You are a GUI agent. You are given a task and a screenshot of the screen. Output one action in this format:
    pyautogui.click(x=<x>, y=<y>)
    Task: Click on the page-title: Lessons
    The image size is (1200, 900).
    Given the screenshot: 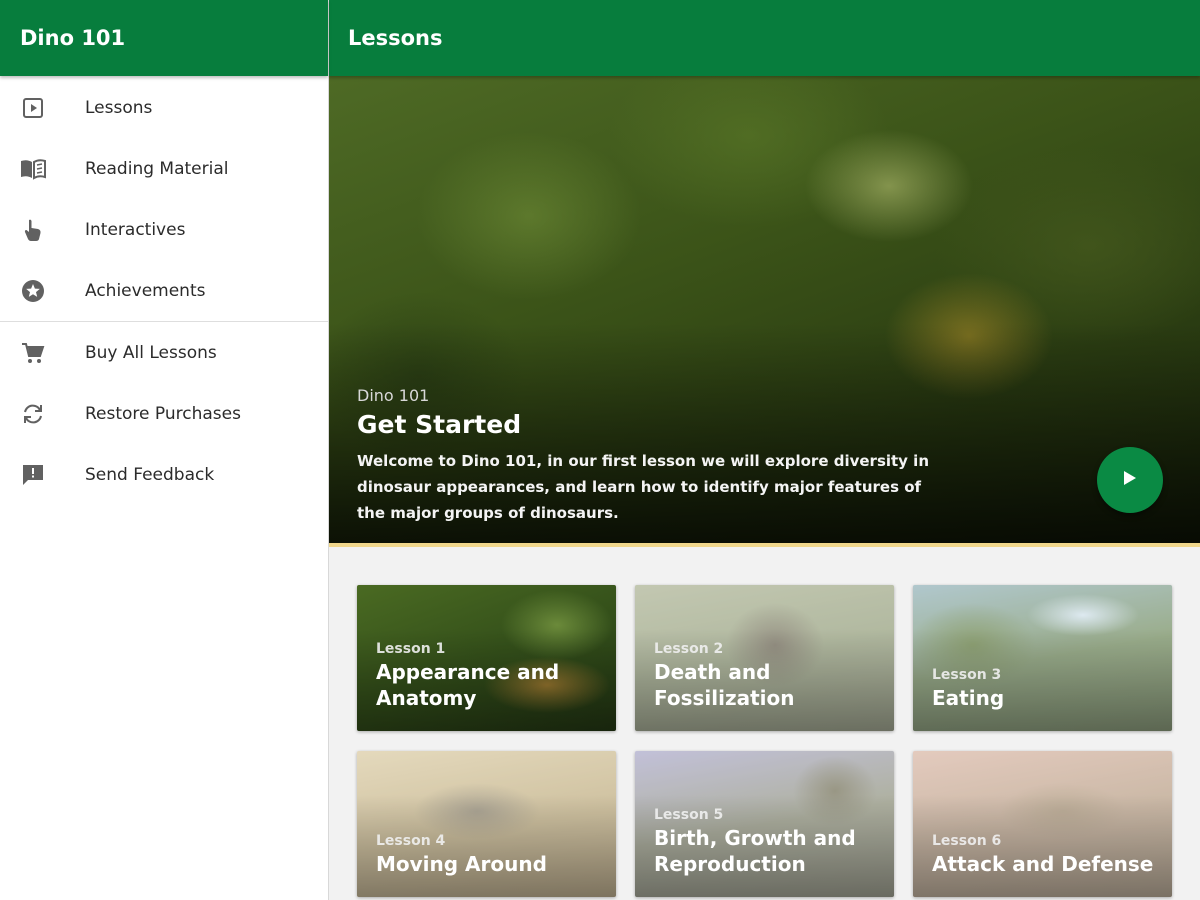 What is the action you would take?
    pyautogui.click(x=764, y=38)
    